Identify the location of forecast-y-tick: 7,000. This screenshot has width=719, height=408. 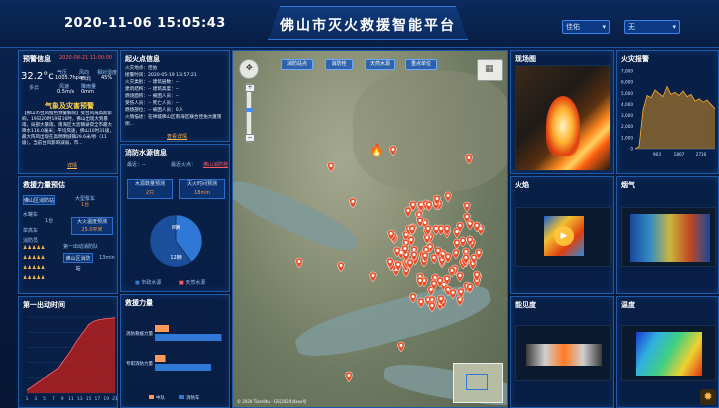
(627, 71).